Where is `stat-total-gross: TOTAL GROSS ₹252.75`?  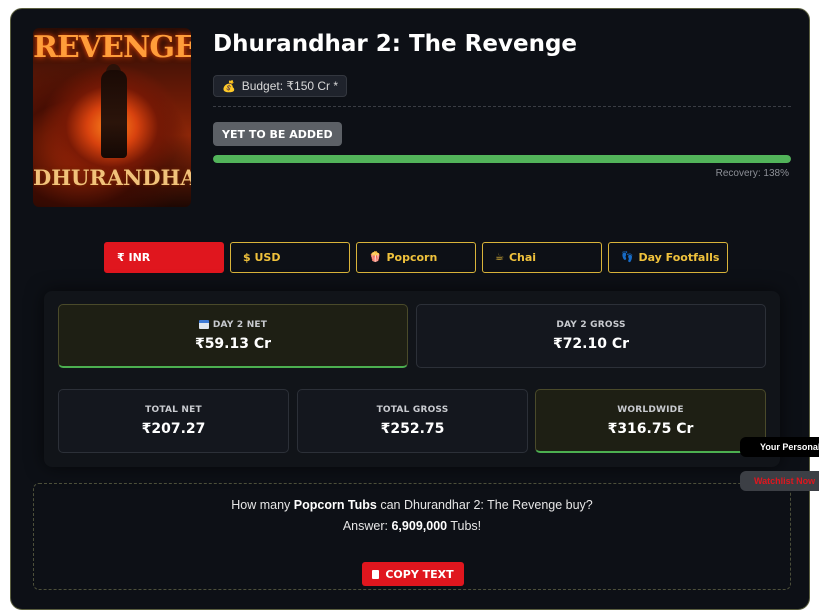
stat-total-gross: TOTAL GROSS ₹252.75 is located at coordinates (412, 421).